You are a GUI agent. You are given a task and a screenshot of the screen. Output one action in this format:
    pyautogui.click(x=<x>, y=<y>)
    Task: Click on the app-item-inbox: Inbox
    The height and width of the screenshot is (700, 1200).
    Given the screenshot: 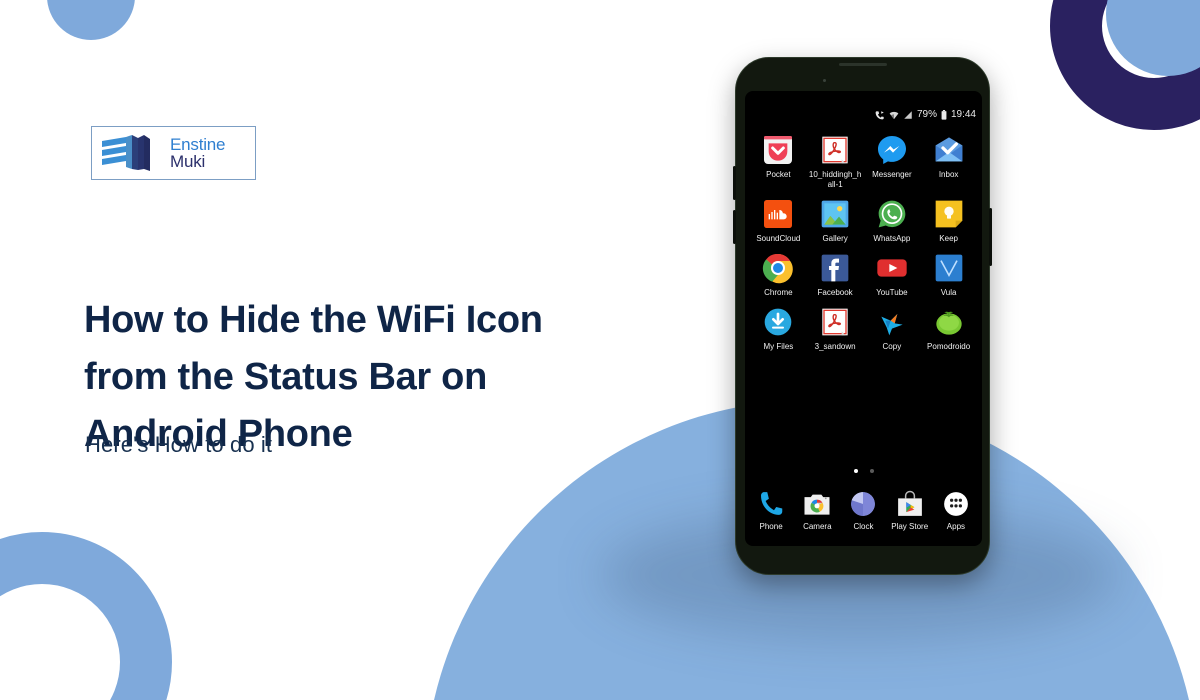 What is the action you would take?
    pyautogui.click(x=948, y=162)
    